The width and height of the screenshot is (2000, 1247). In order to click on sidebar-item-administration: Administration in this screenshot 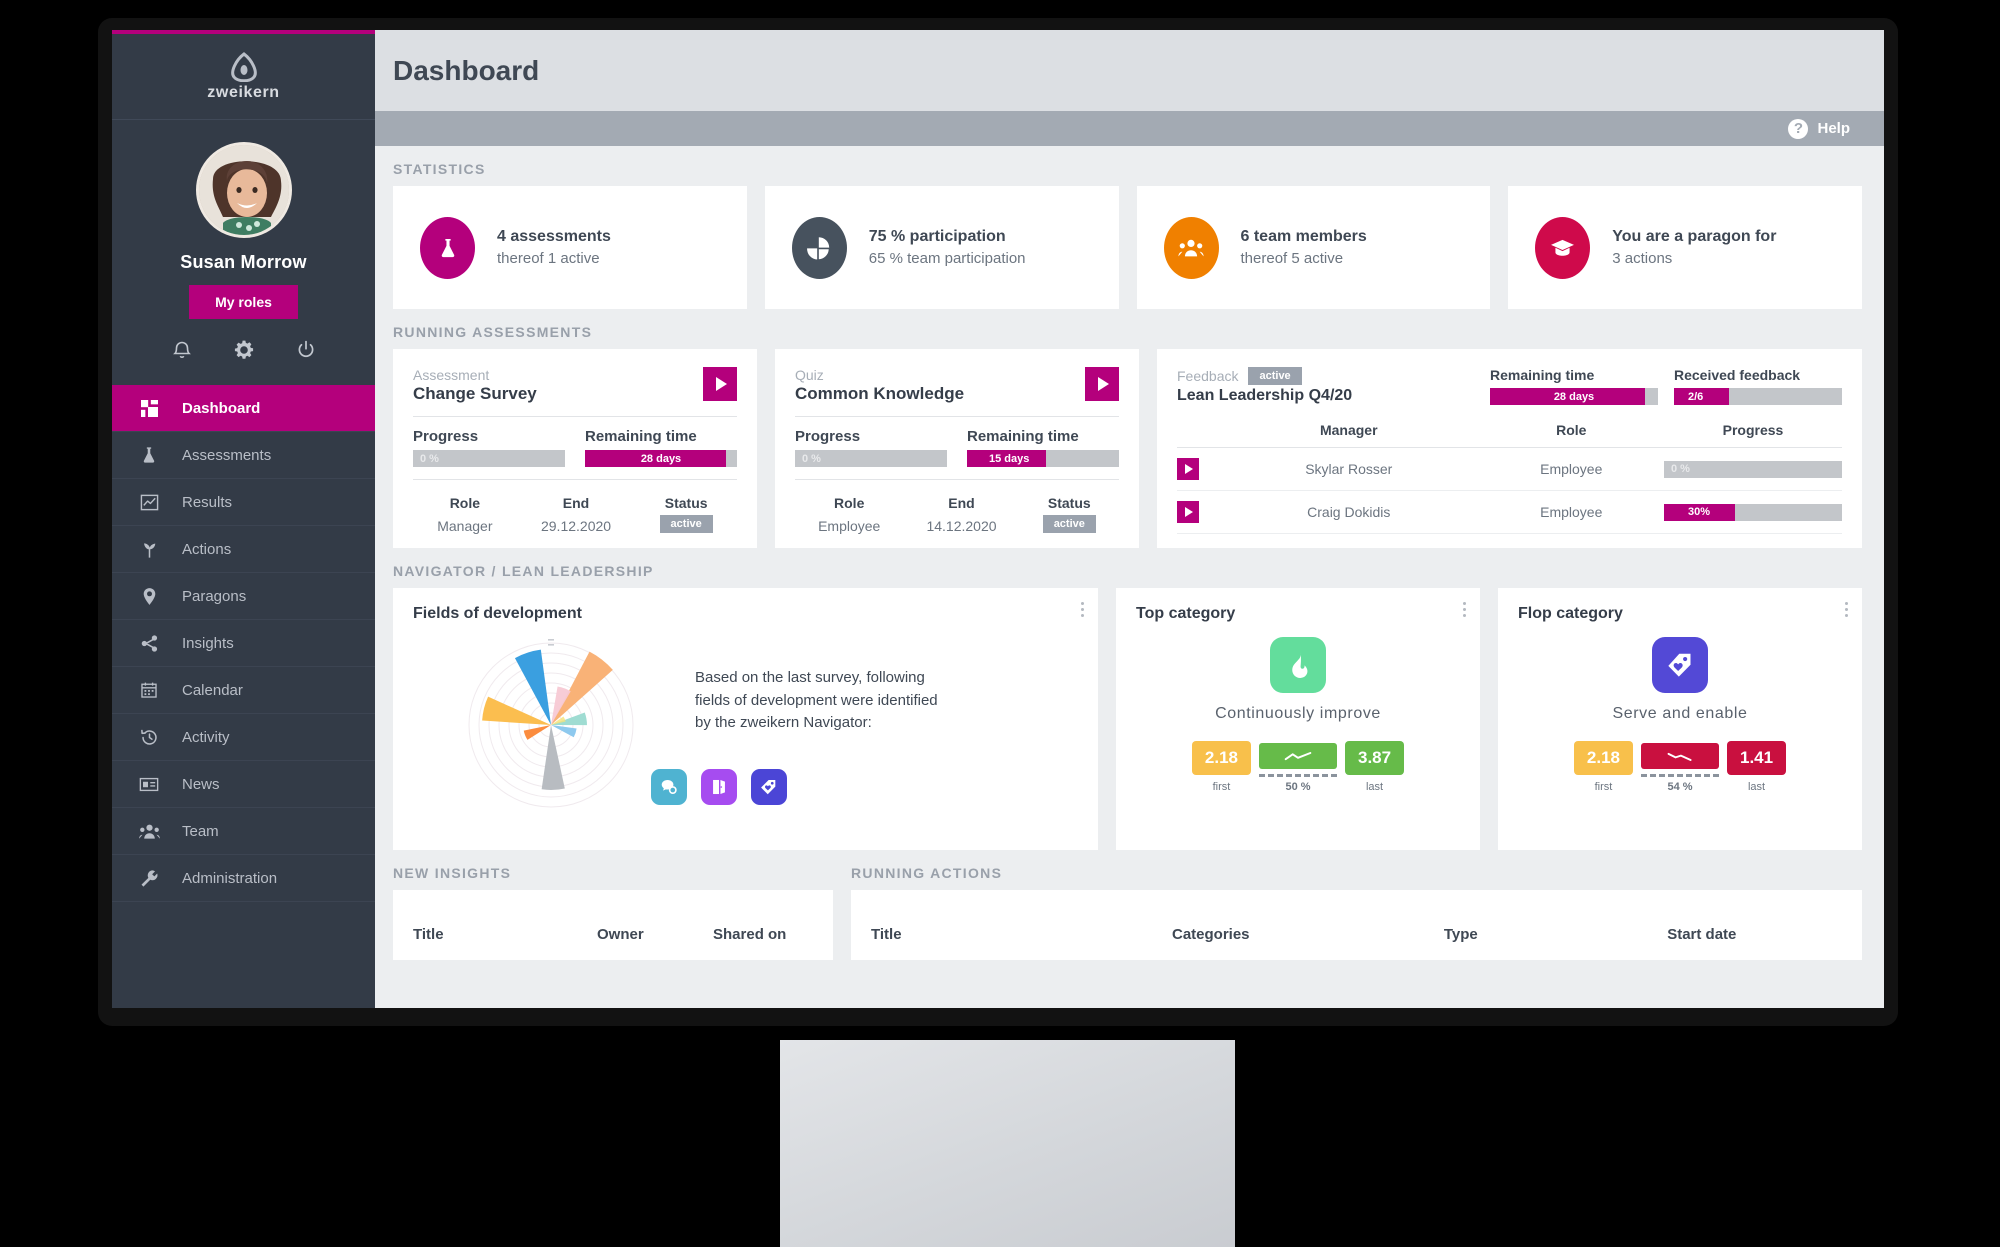, I will do `click(243, 878)`.